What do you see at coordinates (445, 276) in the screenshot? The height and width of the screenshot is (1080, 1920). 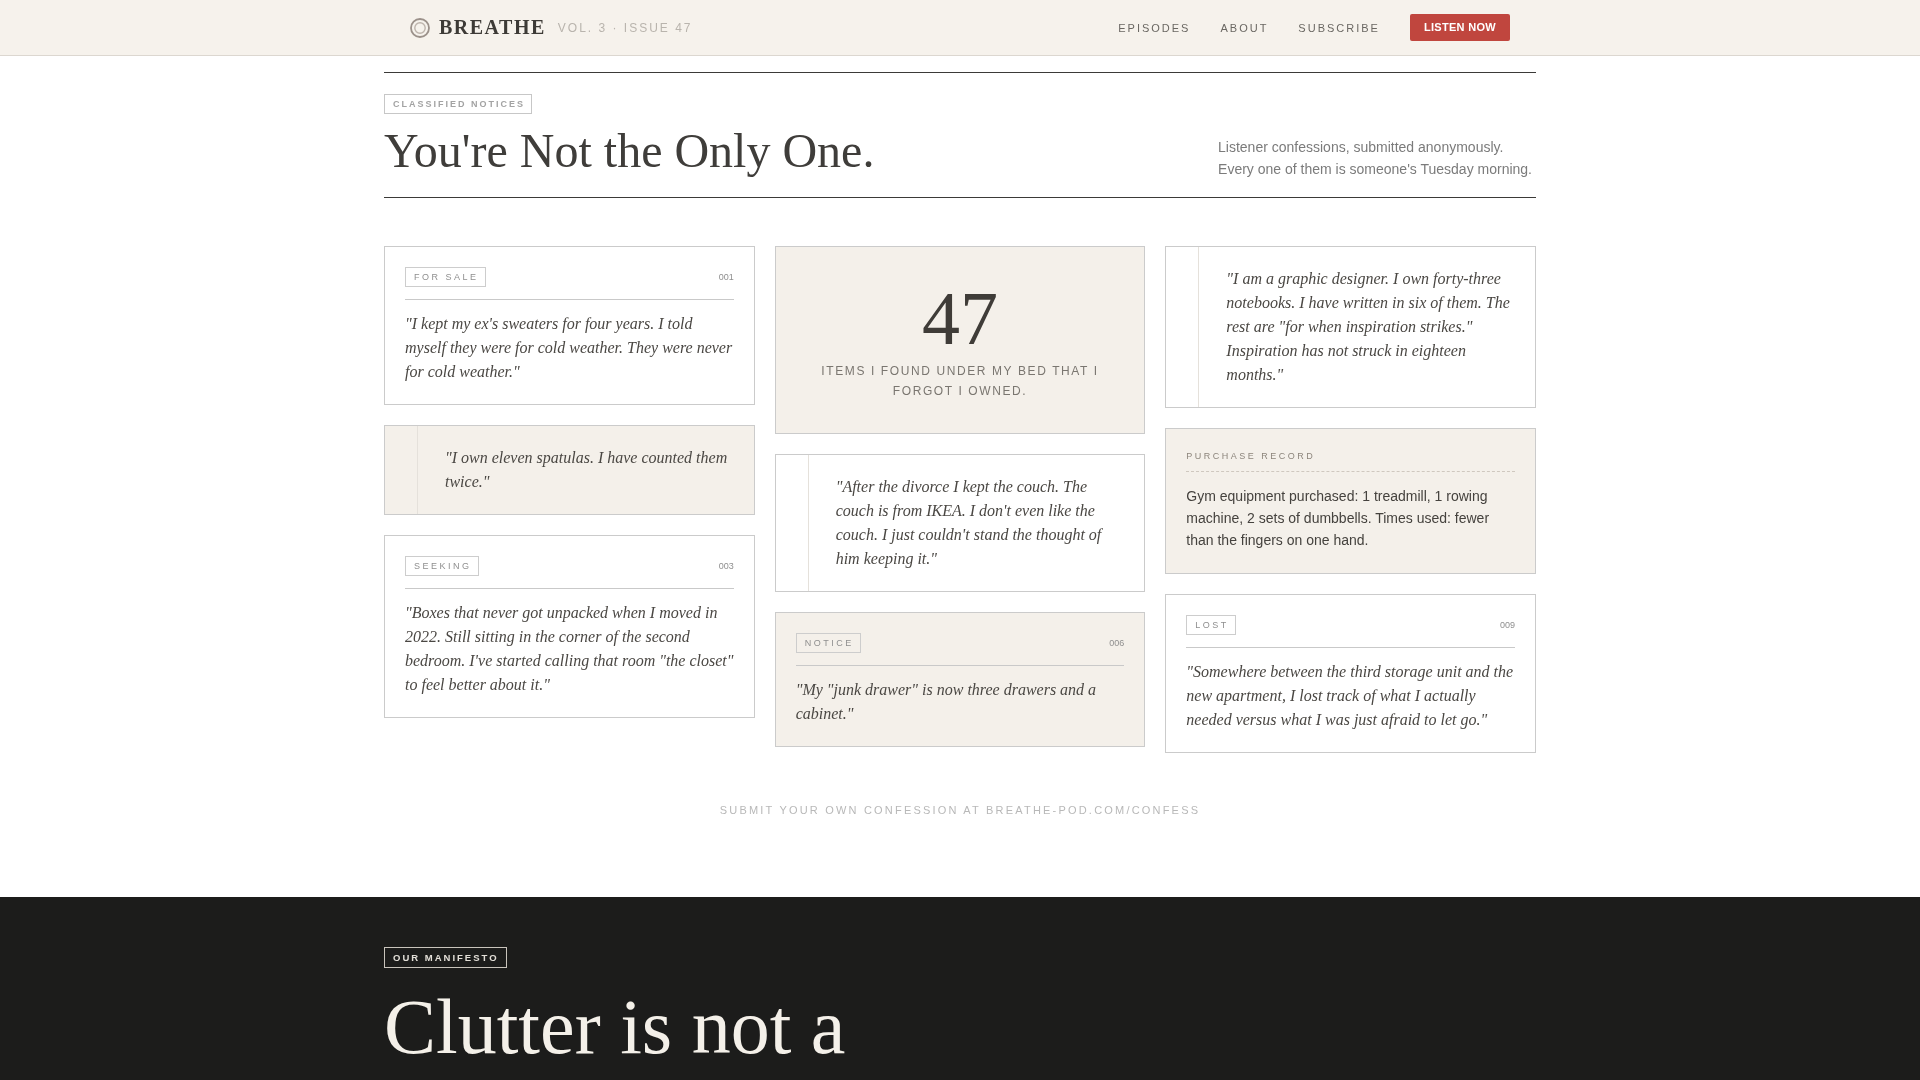 I see `category-label: FOR SALE` at bounding box center [445, 276].